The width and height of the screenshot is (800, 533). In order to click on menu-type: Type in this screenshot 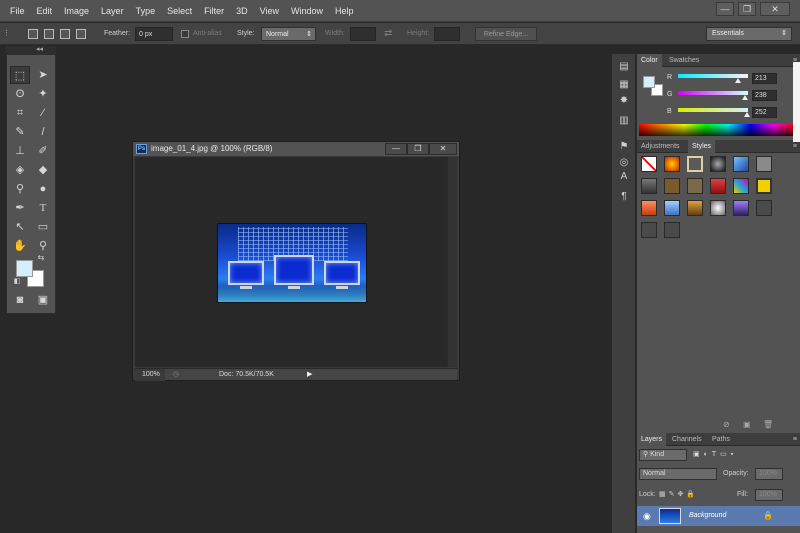, I will do `click(146, 11)`.